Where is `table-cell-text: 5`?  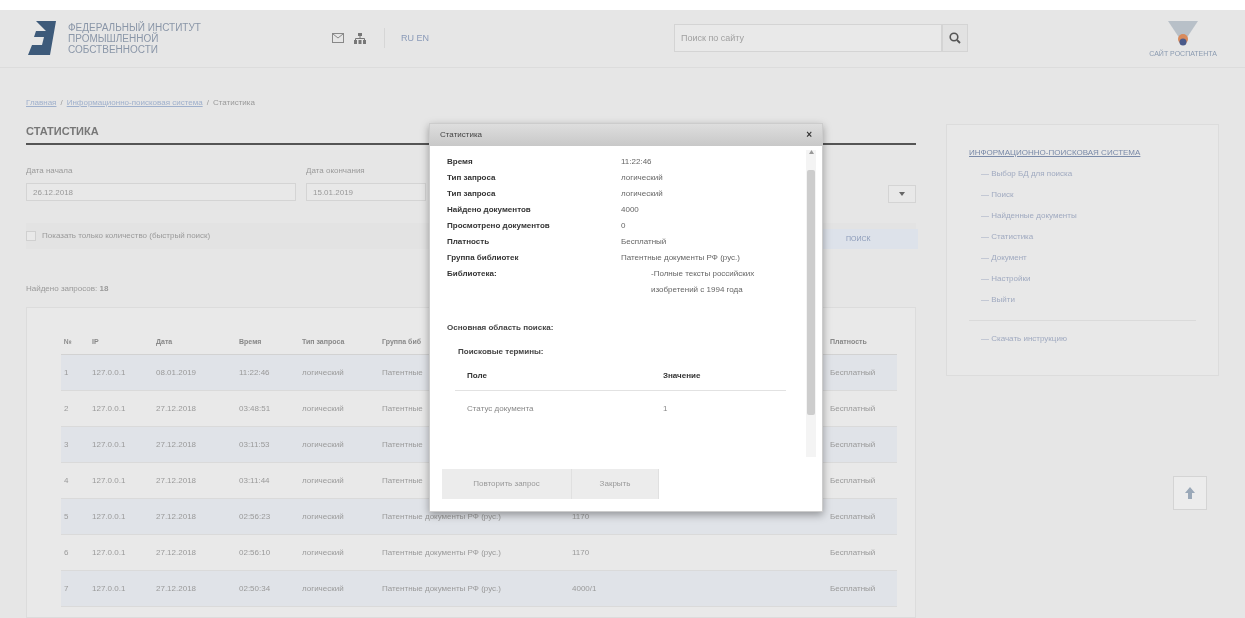 table-cell-text: 5 is located at coordinates (66, 516).